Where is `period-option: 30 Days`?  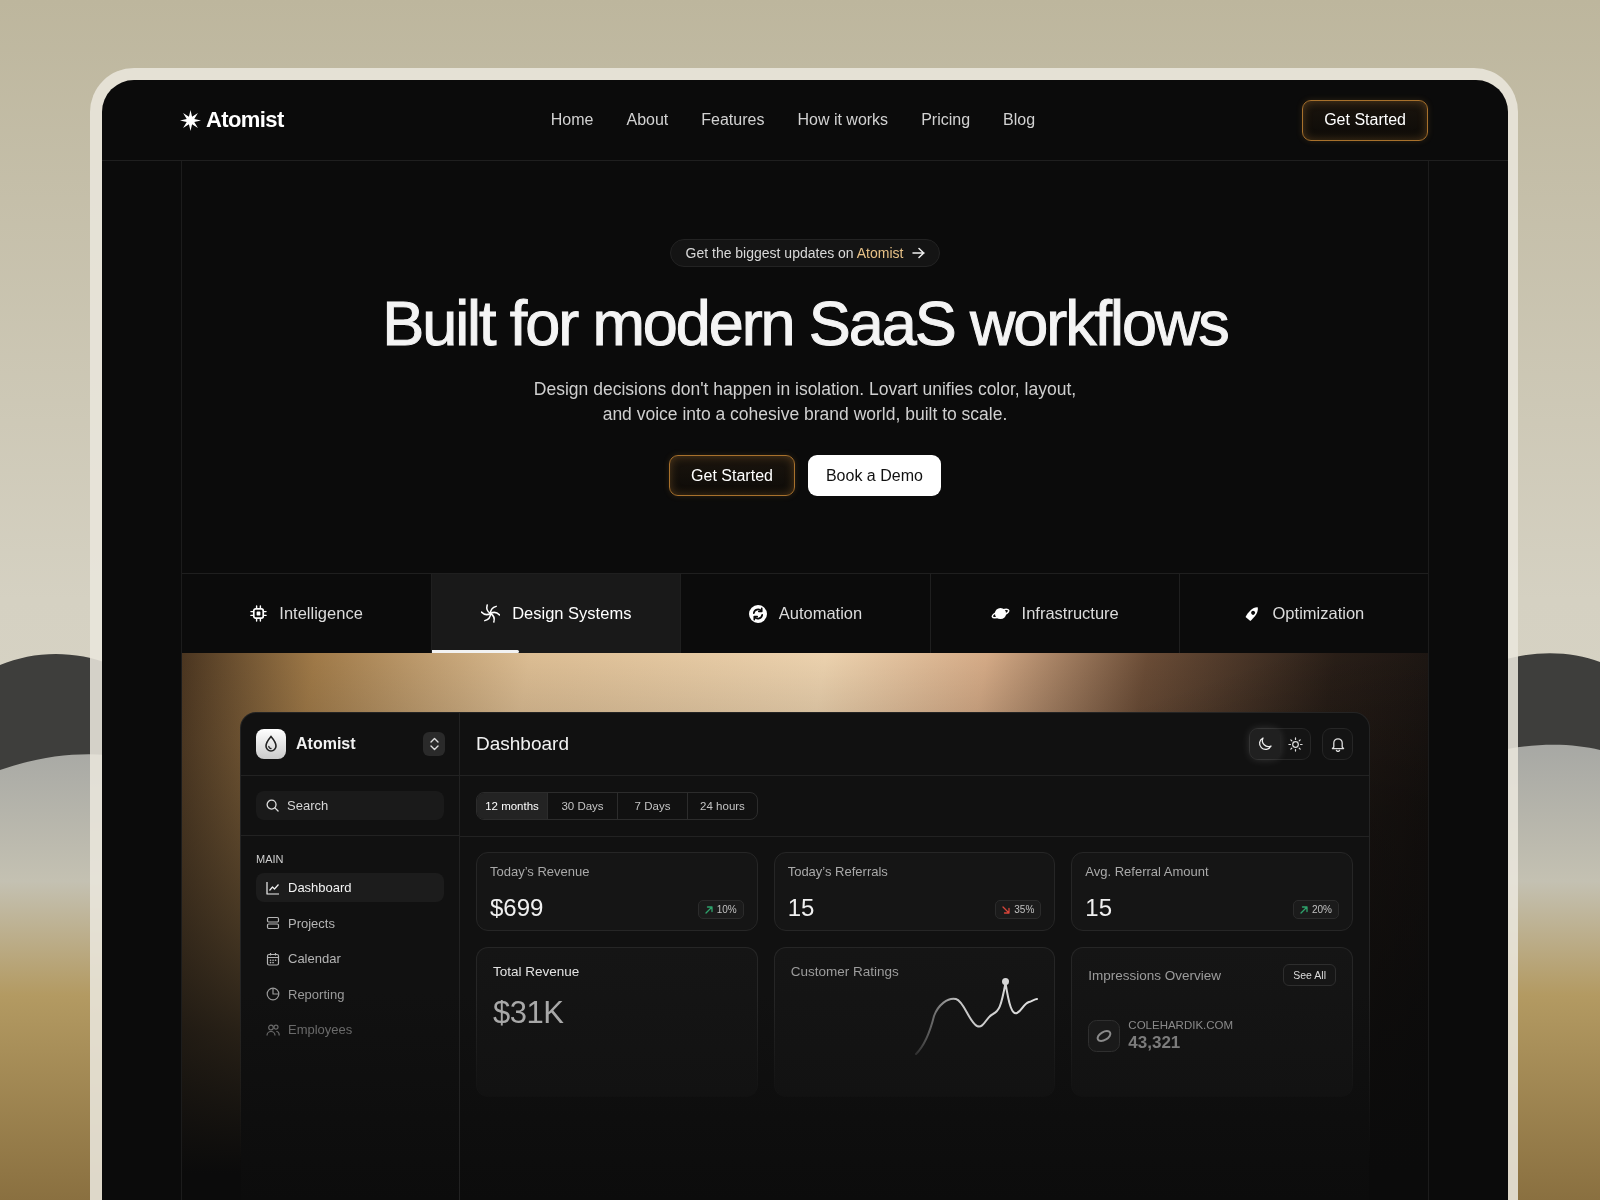
period-option: 30 Days is located at coordinates (582, 806).